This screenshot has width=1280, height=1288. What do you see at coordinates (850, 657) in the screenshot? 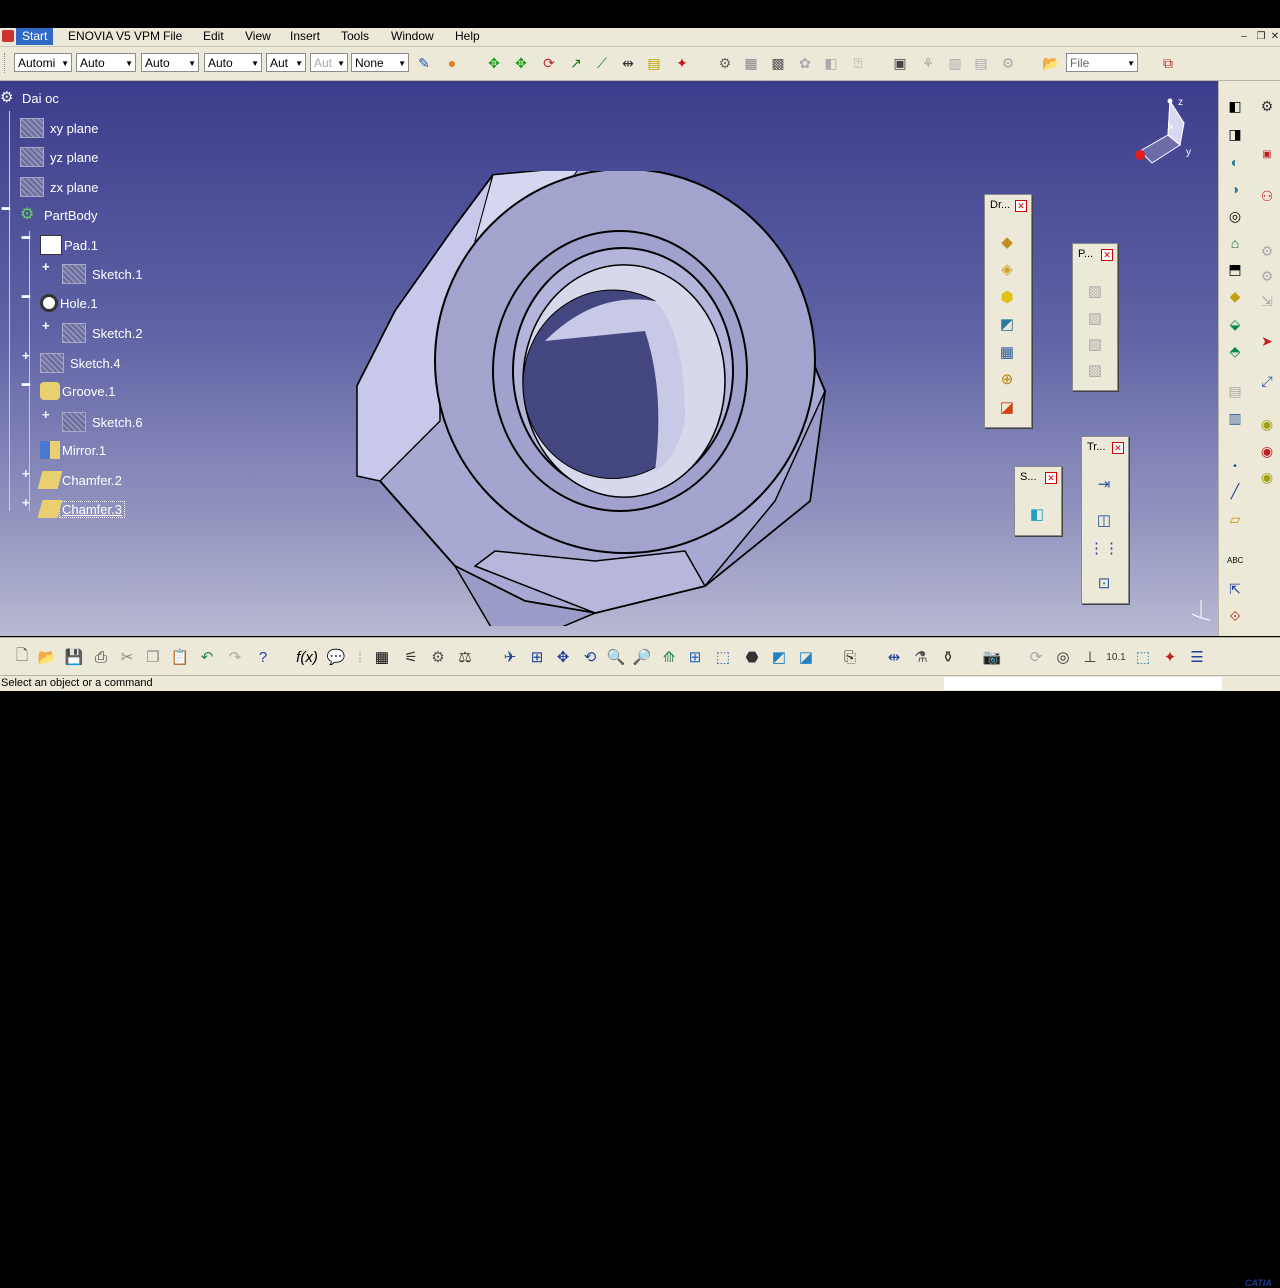
I see `generate-icon: ⎘` at bounding box center [850, 657].